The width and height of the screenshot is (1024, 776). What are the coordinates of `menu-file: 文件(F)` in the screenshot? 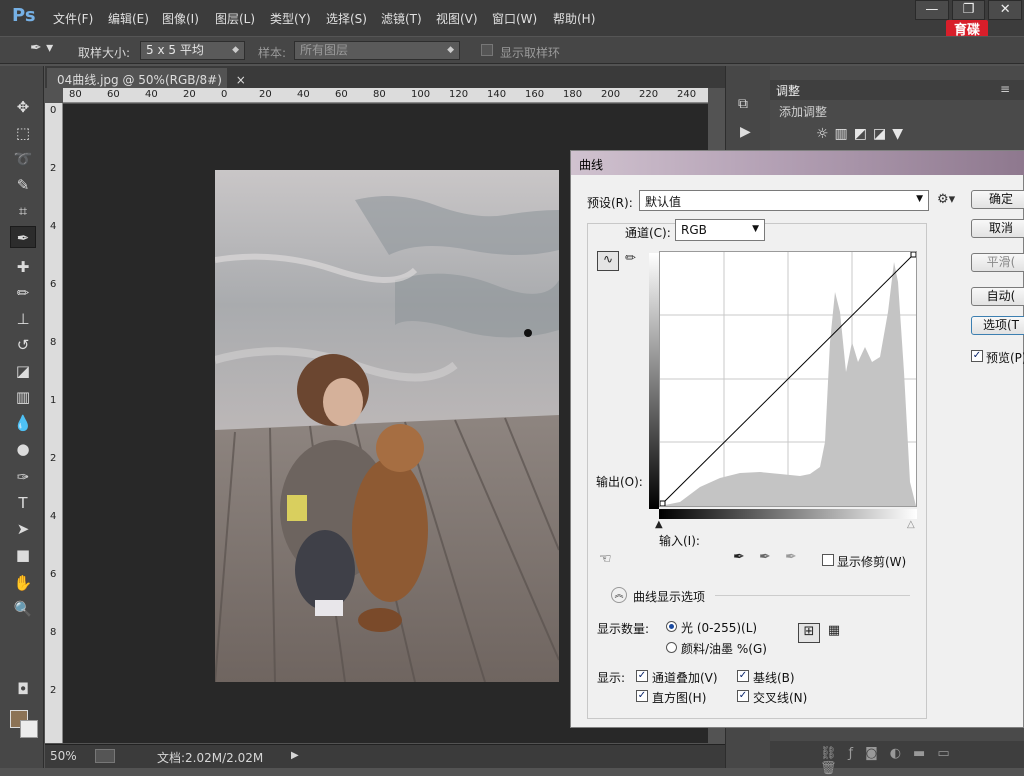 It's located at (73, 18).